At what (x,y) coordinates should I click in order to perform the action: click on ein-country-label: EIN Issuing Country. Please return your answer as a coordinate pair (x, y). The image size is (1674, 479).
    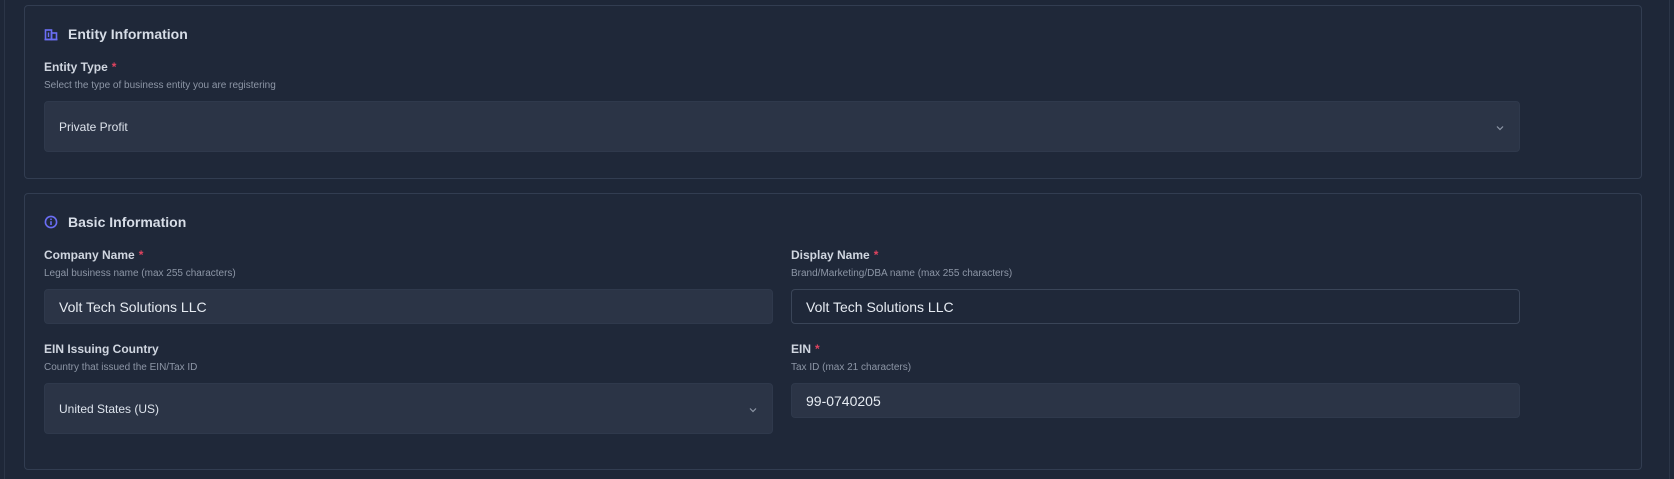
    Looking at the image, I should click on (101, 349).